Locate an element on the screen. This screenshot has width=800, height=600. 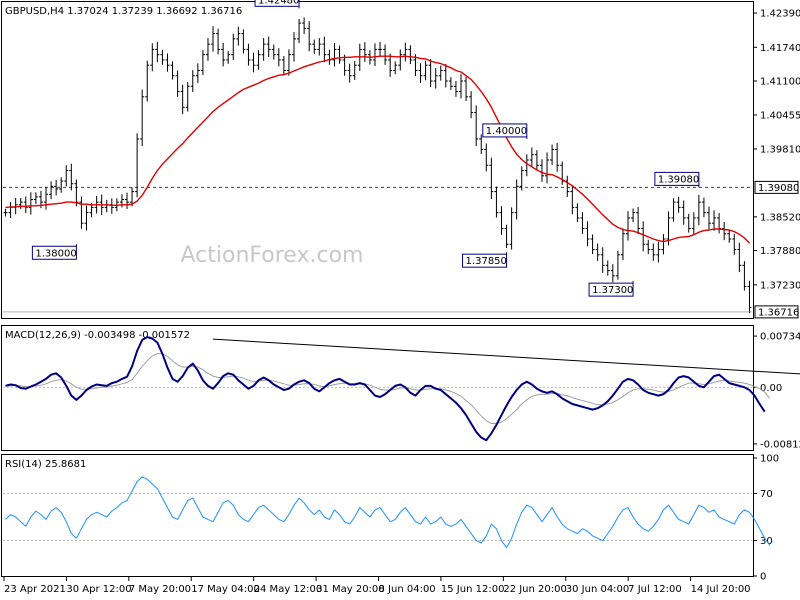
annotation-label: 1.37300 is located at coordinates (612, 290).